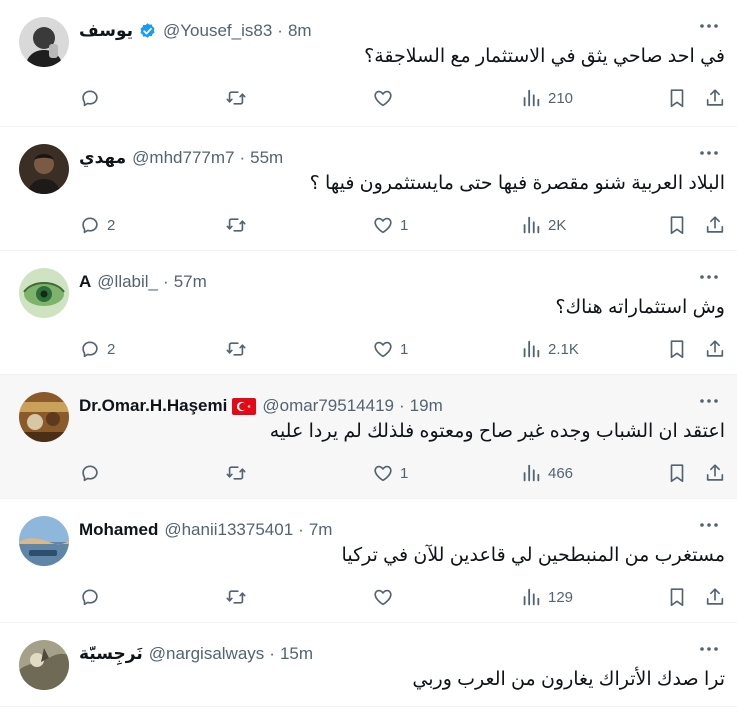 Image resolution: width=737 pixels, height=707 pixels. Describe the element at coordinates (561, 597) in the screenshot. I see `view-count: 129` at that location.